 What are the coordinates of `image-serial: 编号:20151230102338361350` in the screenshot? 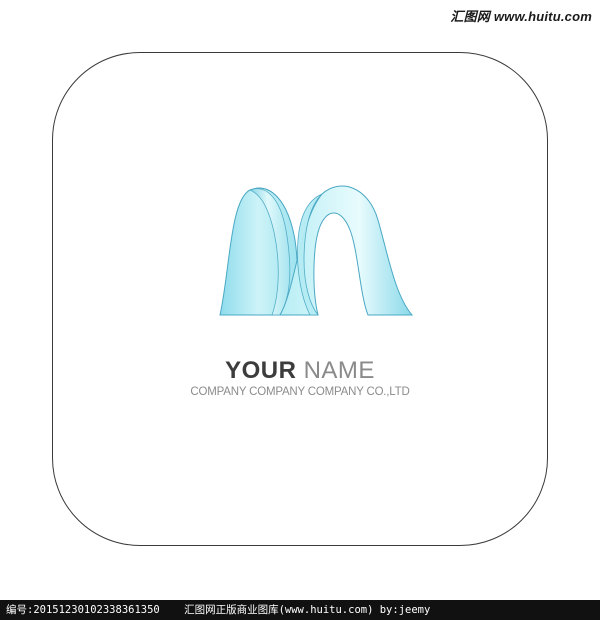 It's located at (83, 610).